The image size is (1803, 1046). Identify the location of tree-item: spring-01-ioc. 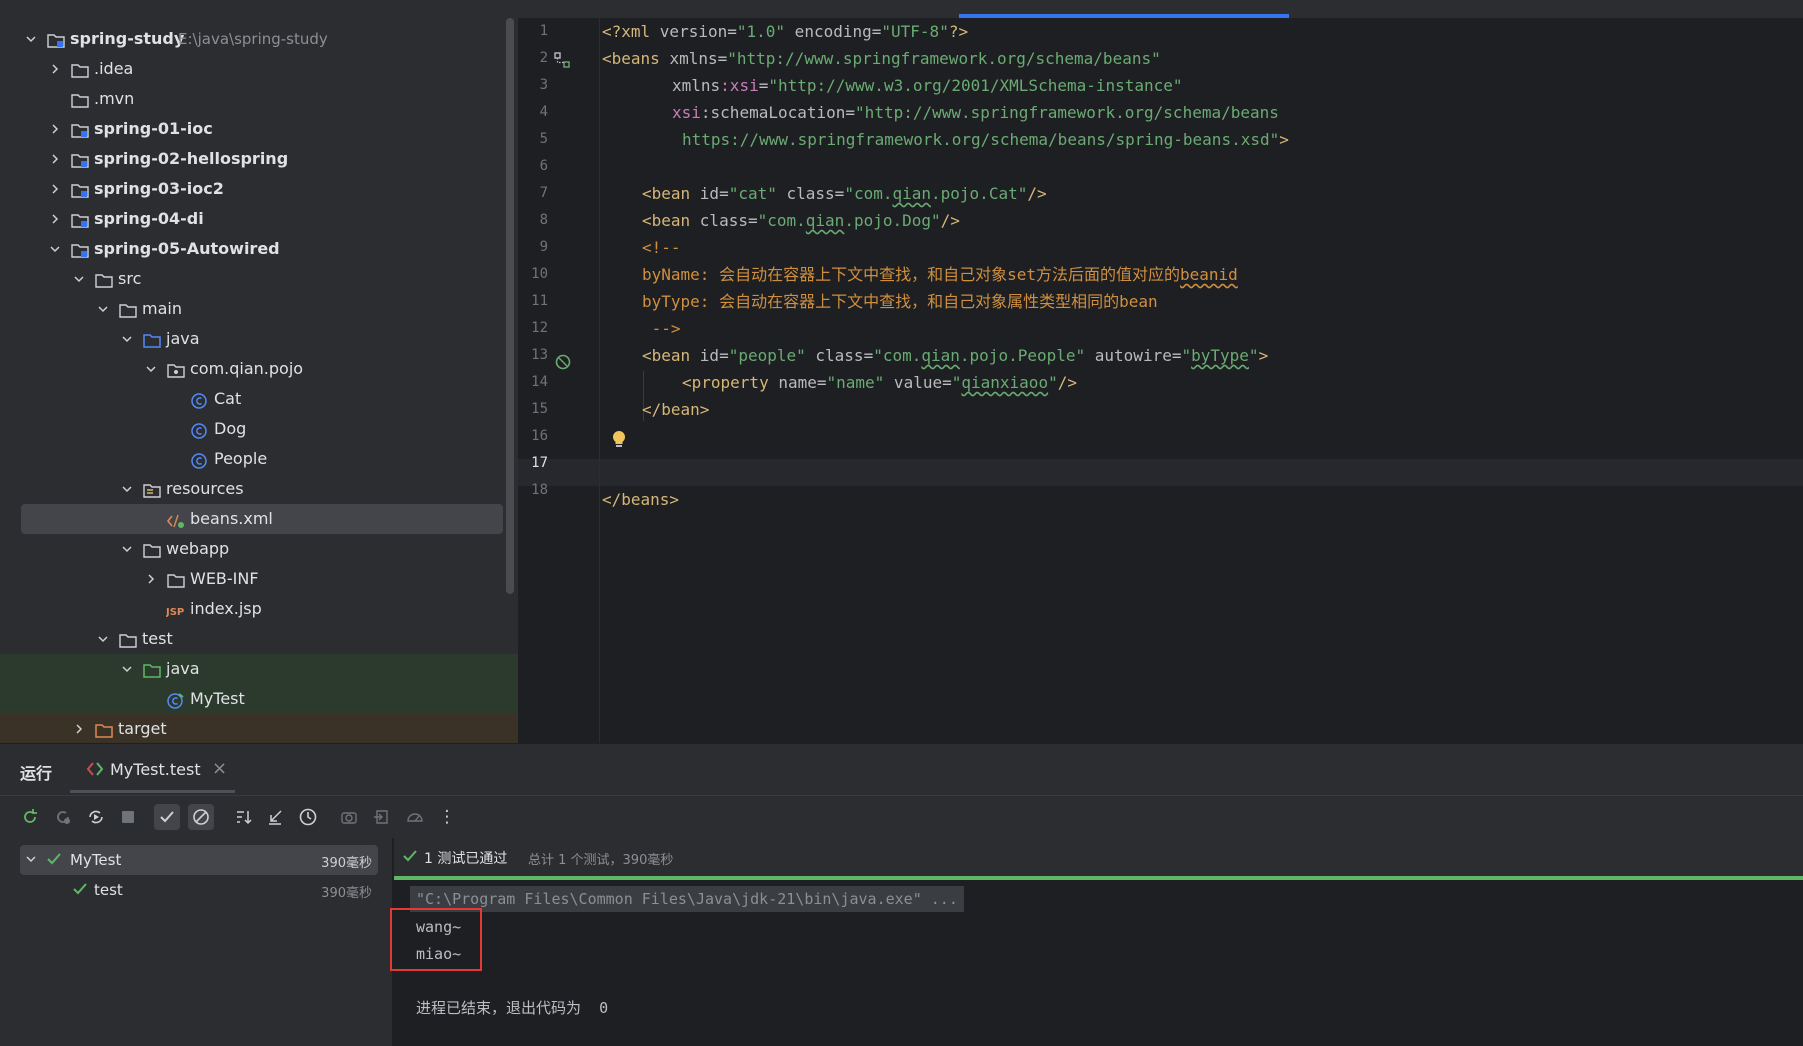
(259, 129).